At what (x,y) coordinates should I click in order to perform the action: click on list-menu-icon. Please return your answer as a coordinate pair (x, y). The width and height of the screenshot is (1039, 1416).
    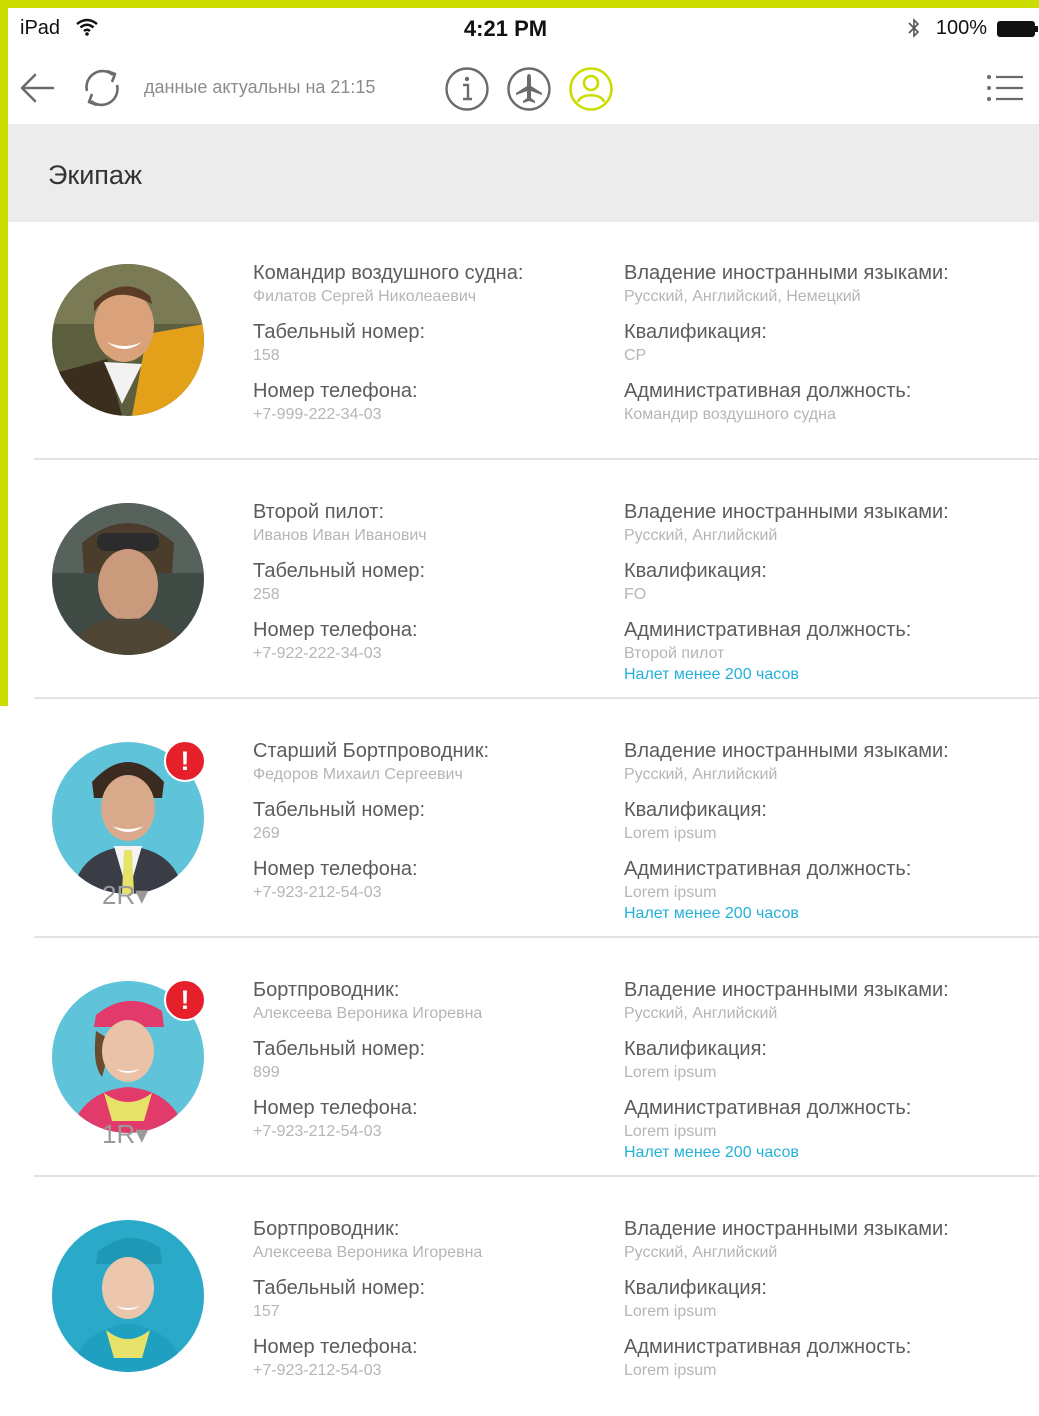
    Looking at the image, I should click on (1005, 88).